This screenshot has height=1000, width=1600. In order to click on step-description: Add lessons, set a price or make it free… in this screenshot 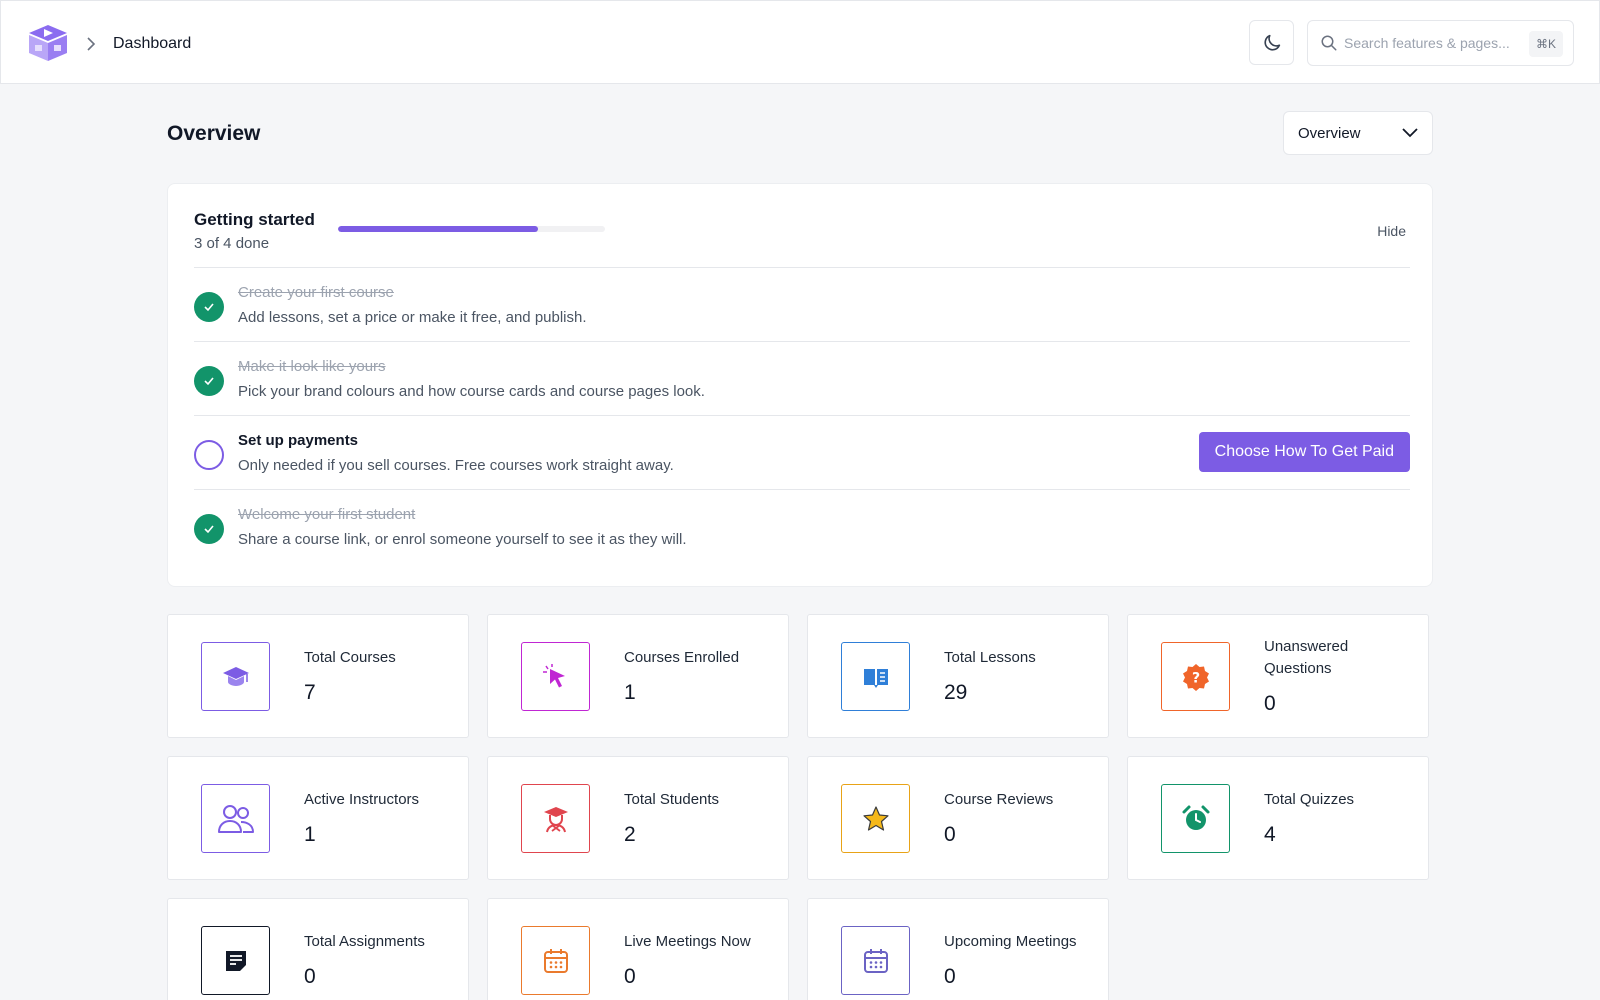, I will do `click(412, 317)`.